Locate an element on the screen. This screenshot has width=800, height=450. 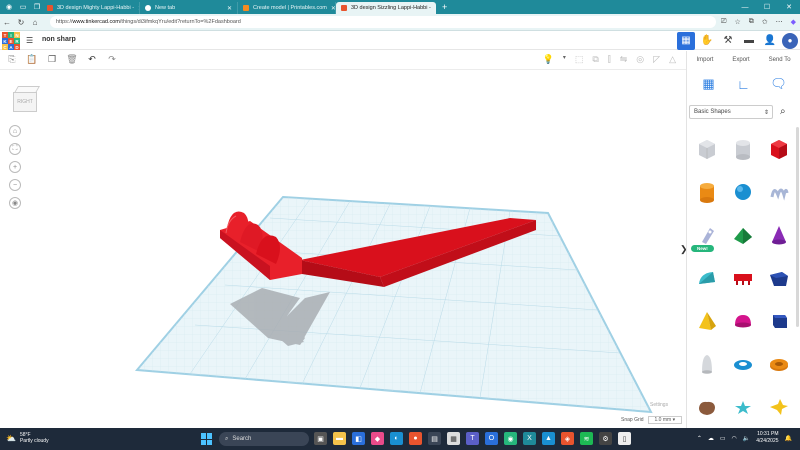
close-window-icon: ✕ is located at coordinates (789, 7).